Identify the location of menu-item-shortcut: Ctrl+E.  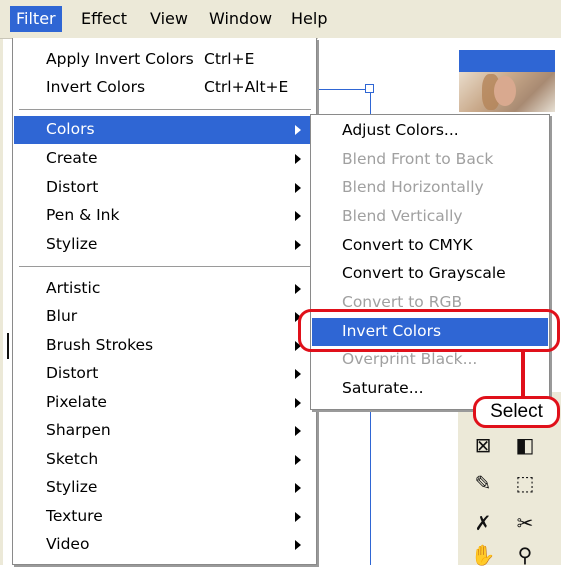
(229, 59).